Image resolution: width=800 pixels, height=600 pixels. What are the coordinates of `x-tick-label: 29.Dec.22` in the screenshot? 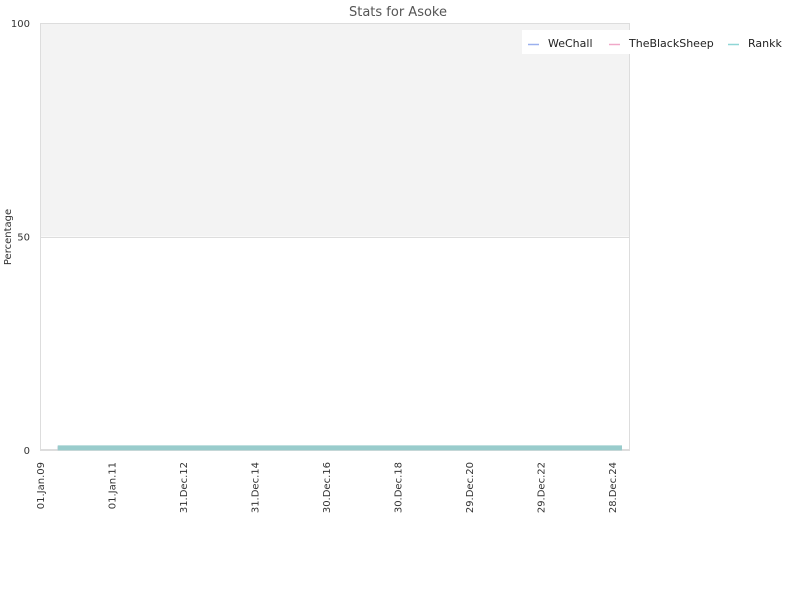 It's located at (541, 487).